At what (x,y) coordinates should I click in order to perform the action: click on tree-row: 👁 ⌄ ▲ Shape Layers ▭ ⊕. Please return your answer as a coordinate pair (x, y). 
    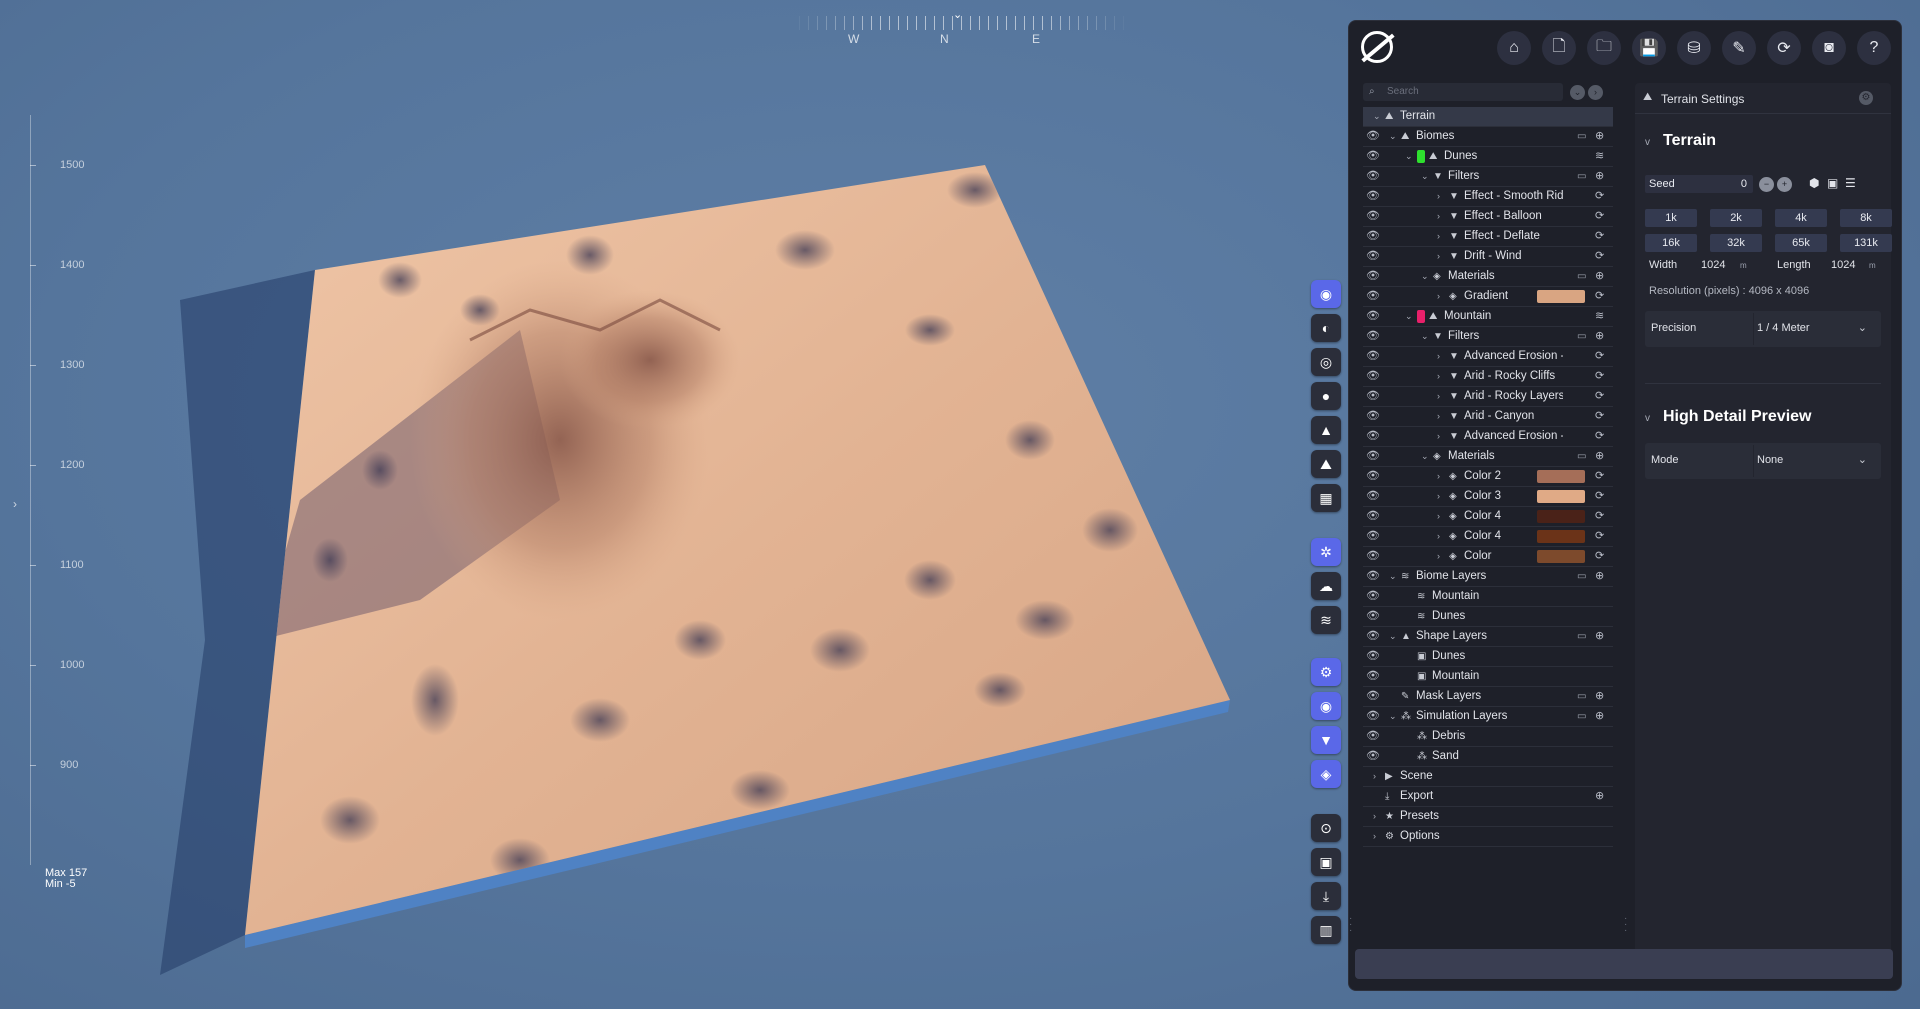
    Looking at the image, I should click on (1488, 637).